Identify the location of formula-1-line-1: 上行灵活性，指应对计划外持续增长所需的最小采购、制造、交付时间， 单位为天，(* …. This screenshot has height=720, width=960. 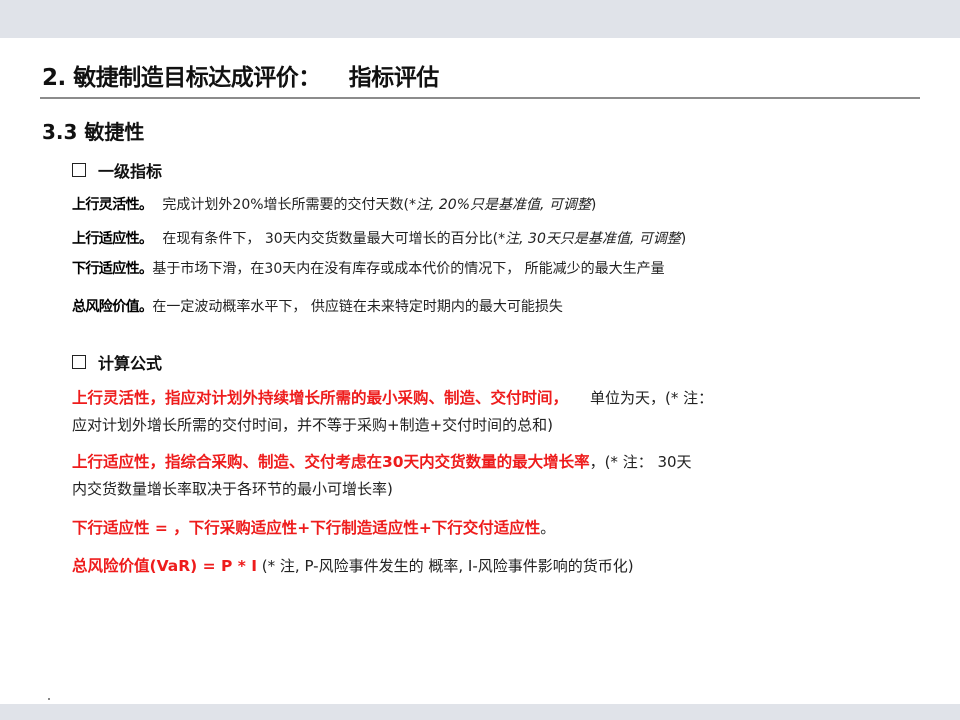
(392, 397).